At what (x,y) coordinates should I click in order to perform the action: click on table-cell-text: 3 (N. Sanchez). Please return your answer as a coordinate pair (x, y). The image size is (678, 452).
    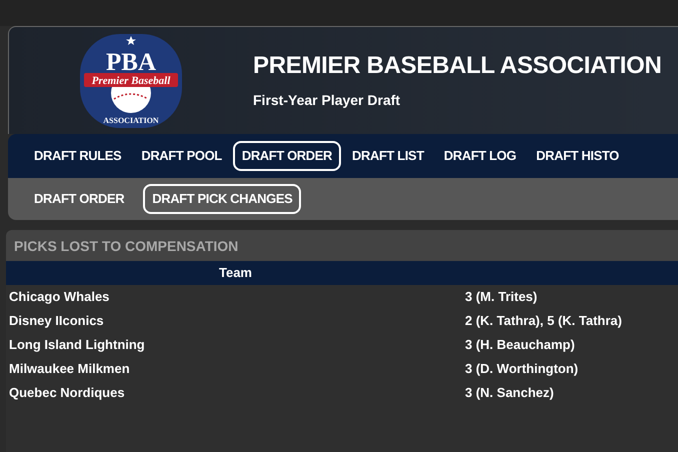
    Looking at the image, I should click on (509, 393).